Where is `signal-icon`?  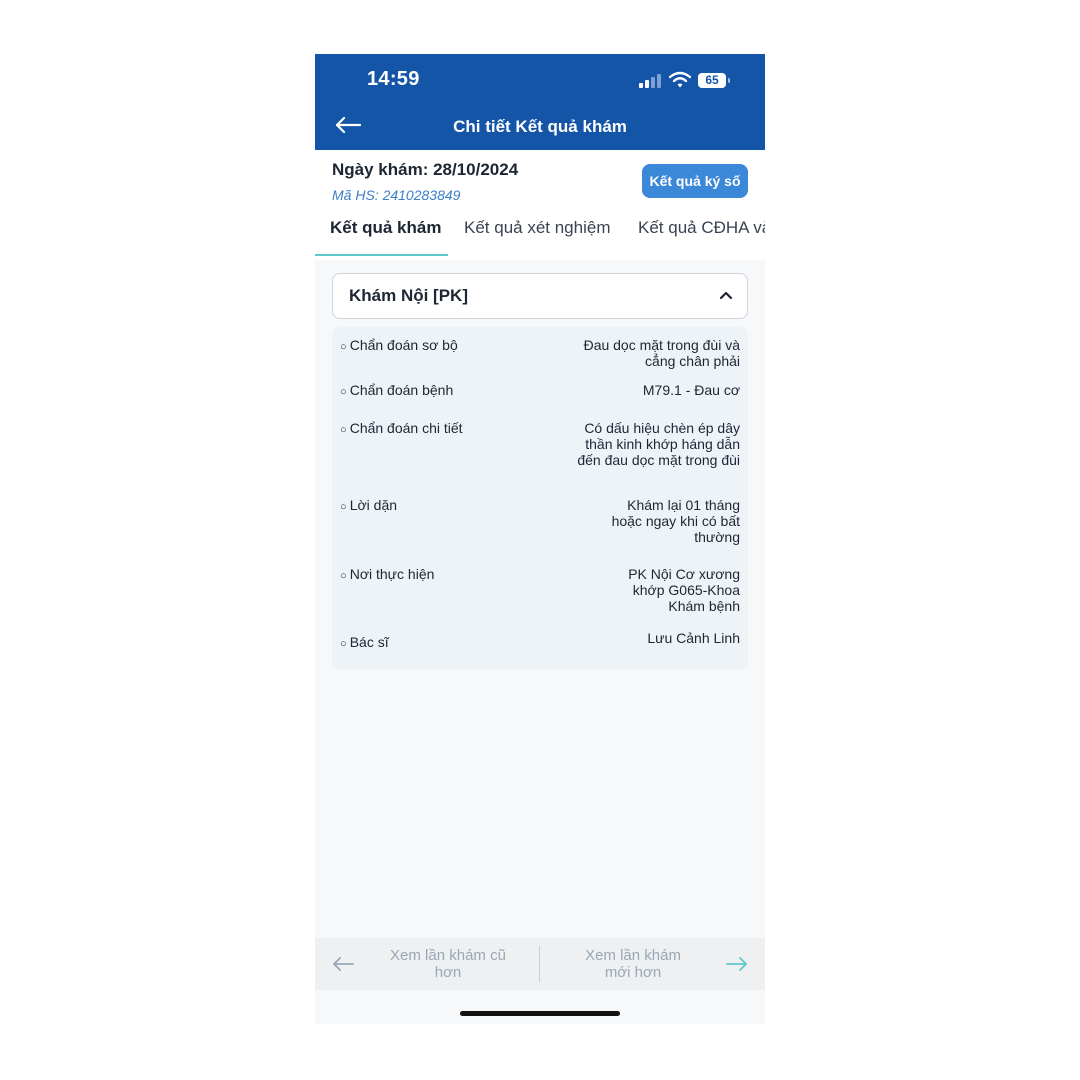
signal-icon is located at coordinates (650, 81).